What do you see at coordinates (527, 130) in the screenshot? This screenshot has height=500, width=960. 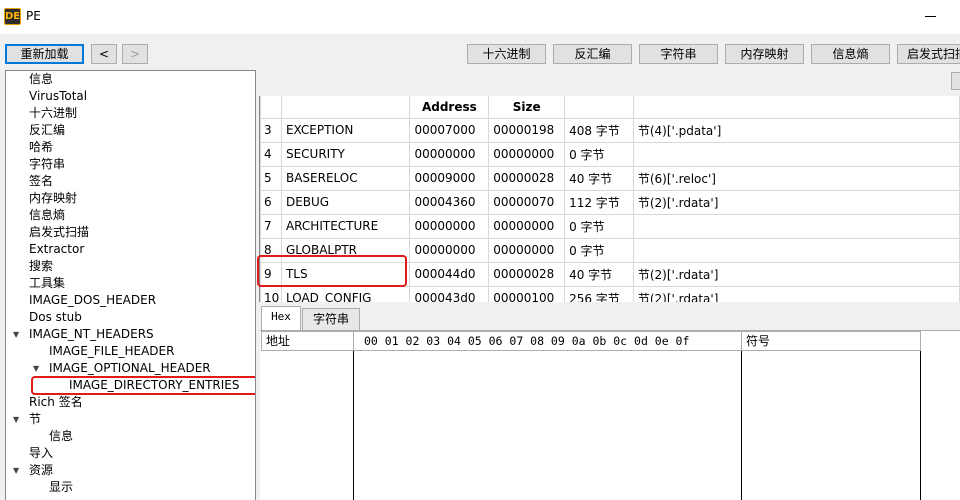 I see `cell-size: 00000198` at bounding box center [527, 130].